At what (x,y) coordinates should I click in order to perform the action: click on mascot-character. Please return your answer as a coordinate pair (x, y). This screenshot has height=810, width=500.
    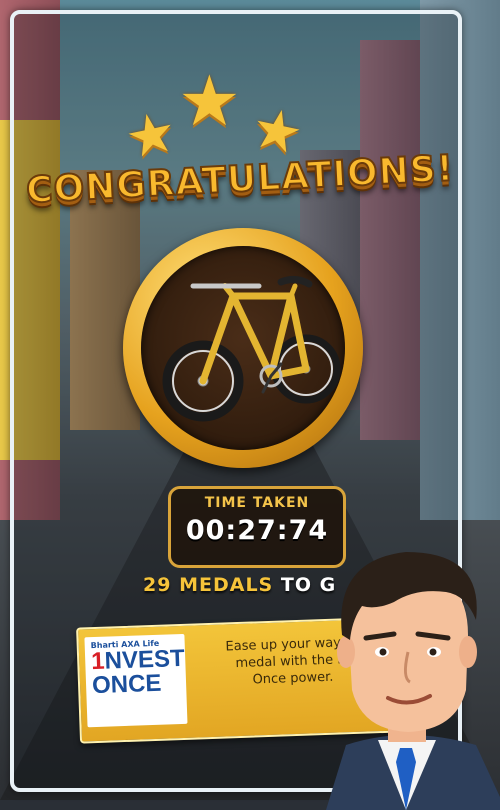
    Looking at the image, I should click on (413, 681).